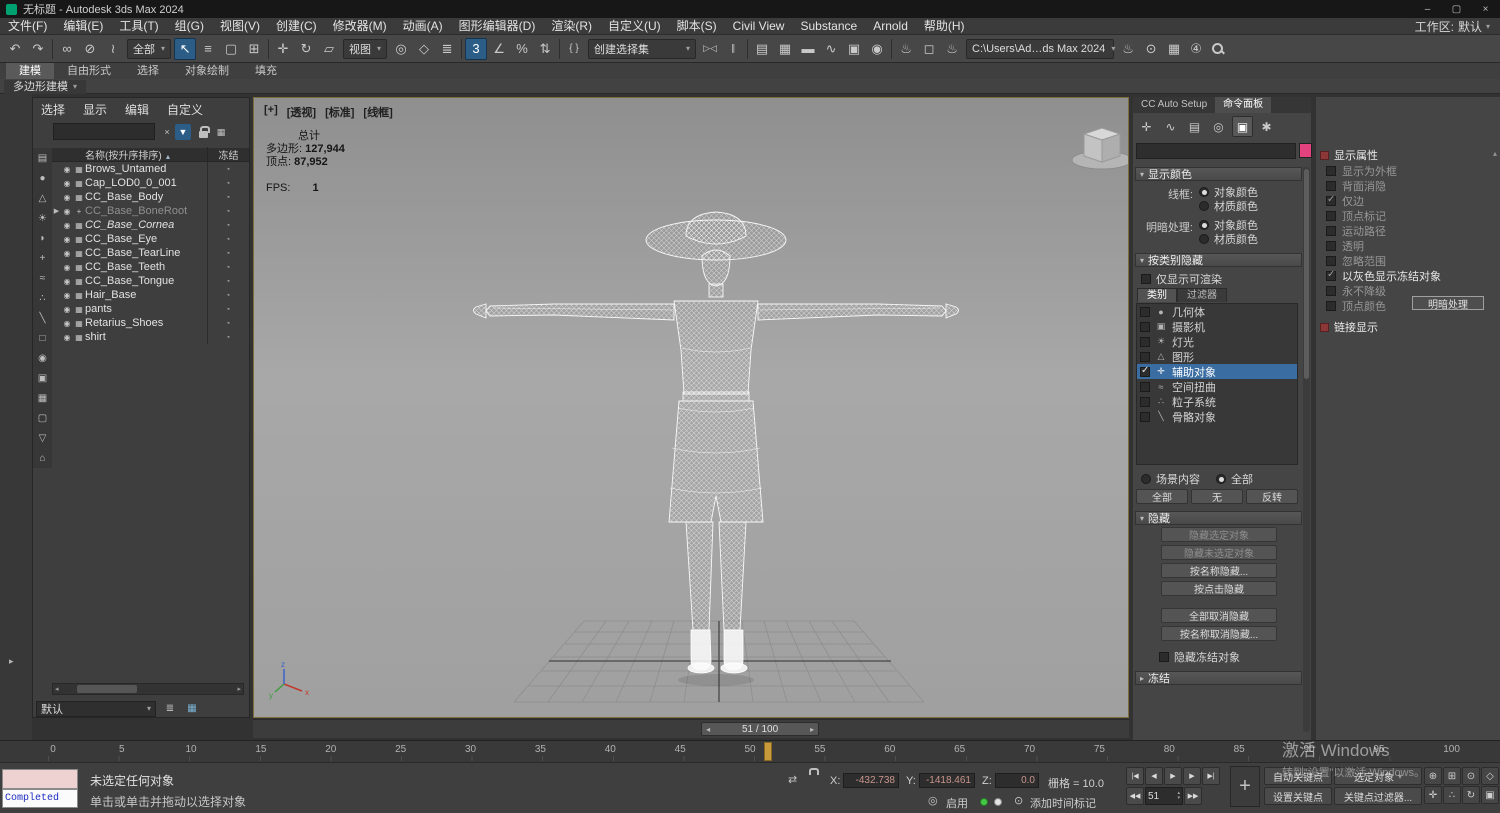 This screenshot has height=813, width=1500. I want to click on add-keys-button: +, so click(1245, 786).